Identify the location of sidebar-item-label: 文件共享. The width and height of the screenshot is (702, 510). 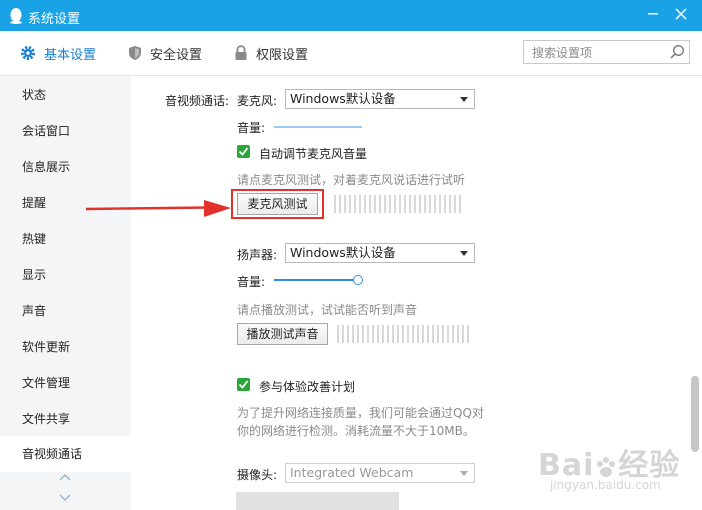
(46, 419).